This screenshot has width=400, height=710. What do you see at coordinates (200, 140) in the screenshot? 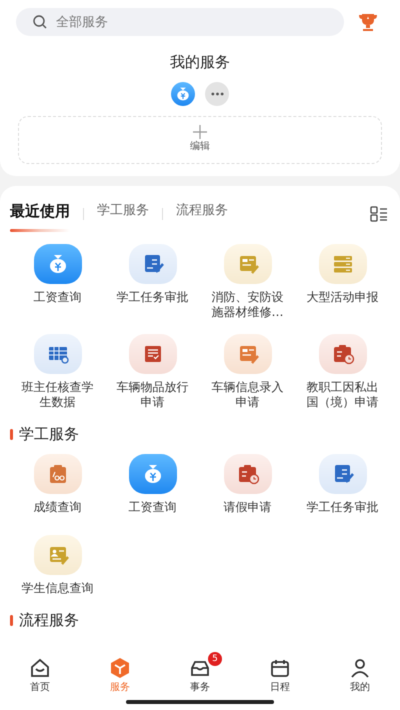
I see `edit-button: 编辑` at bounding box center [200, 140].